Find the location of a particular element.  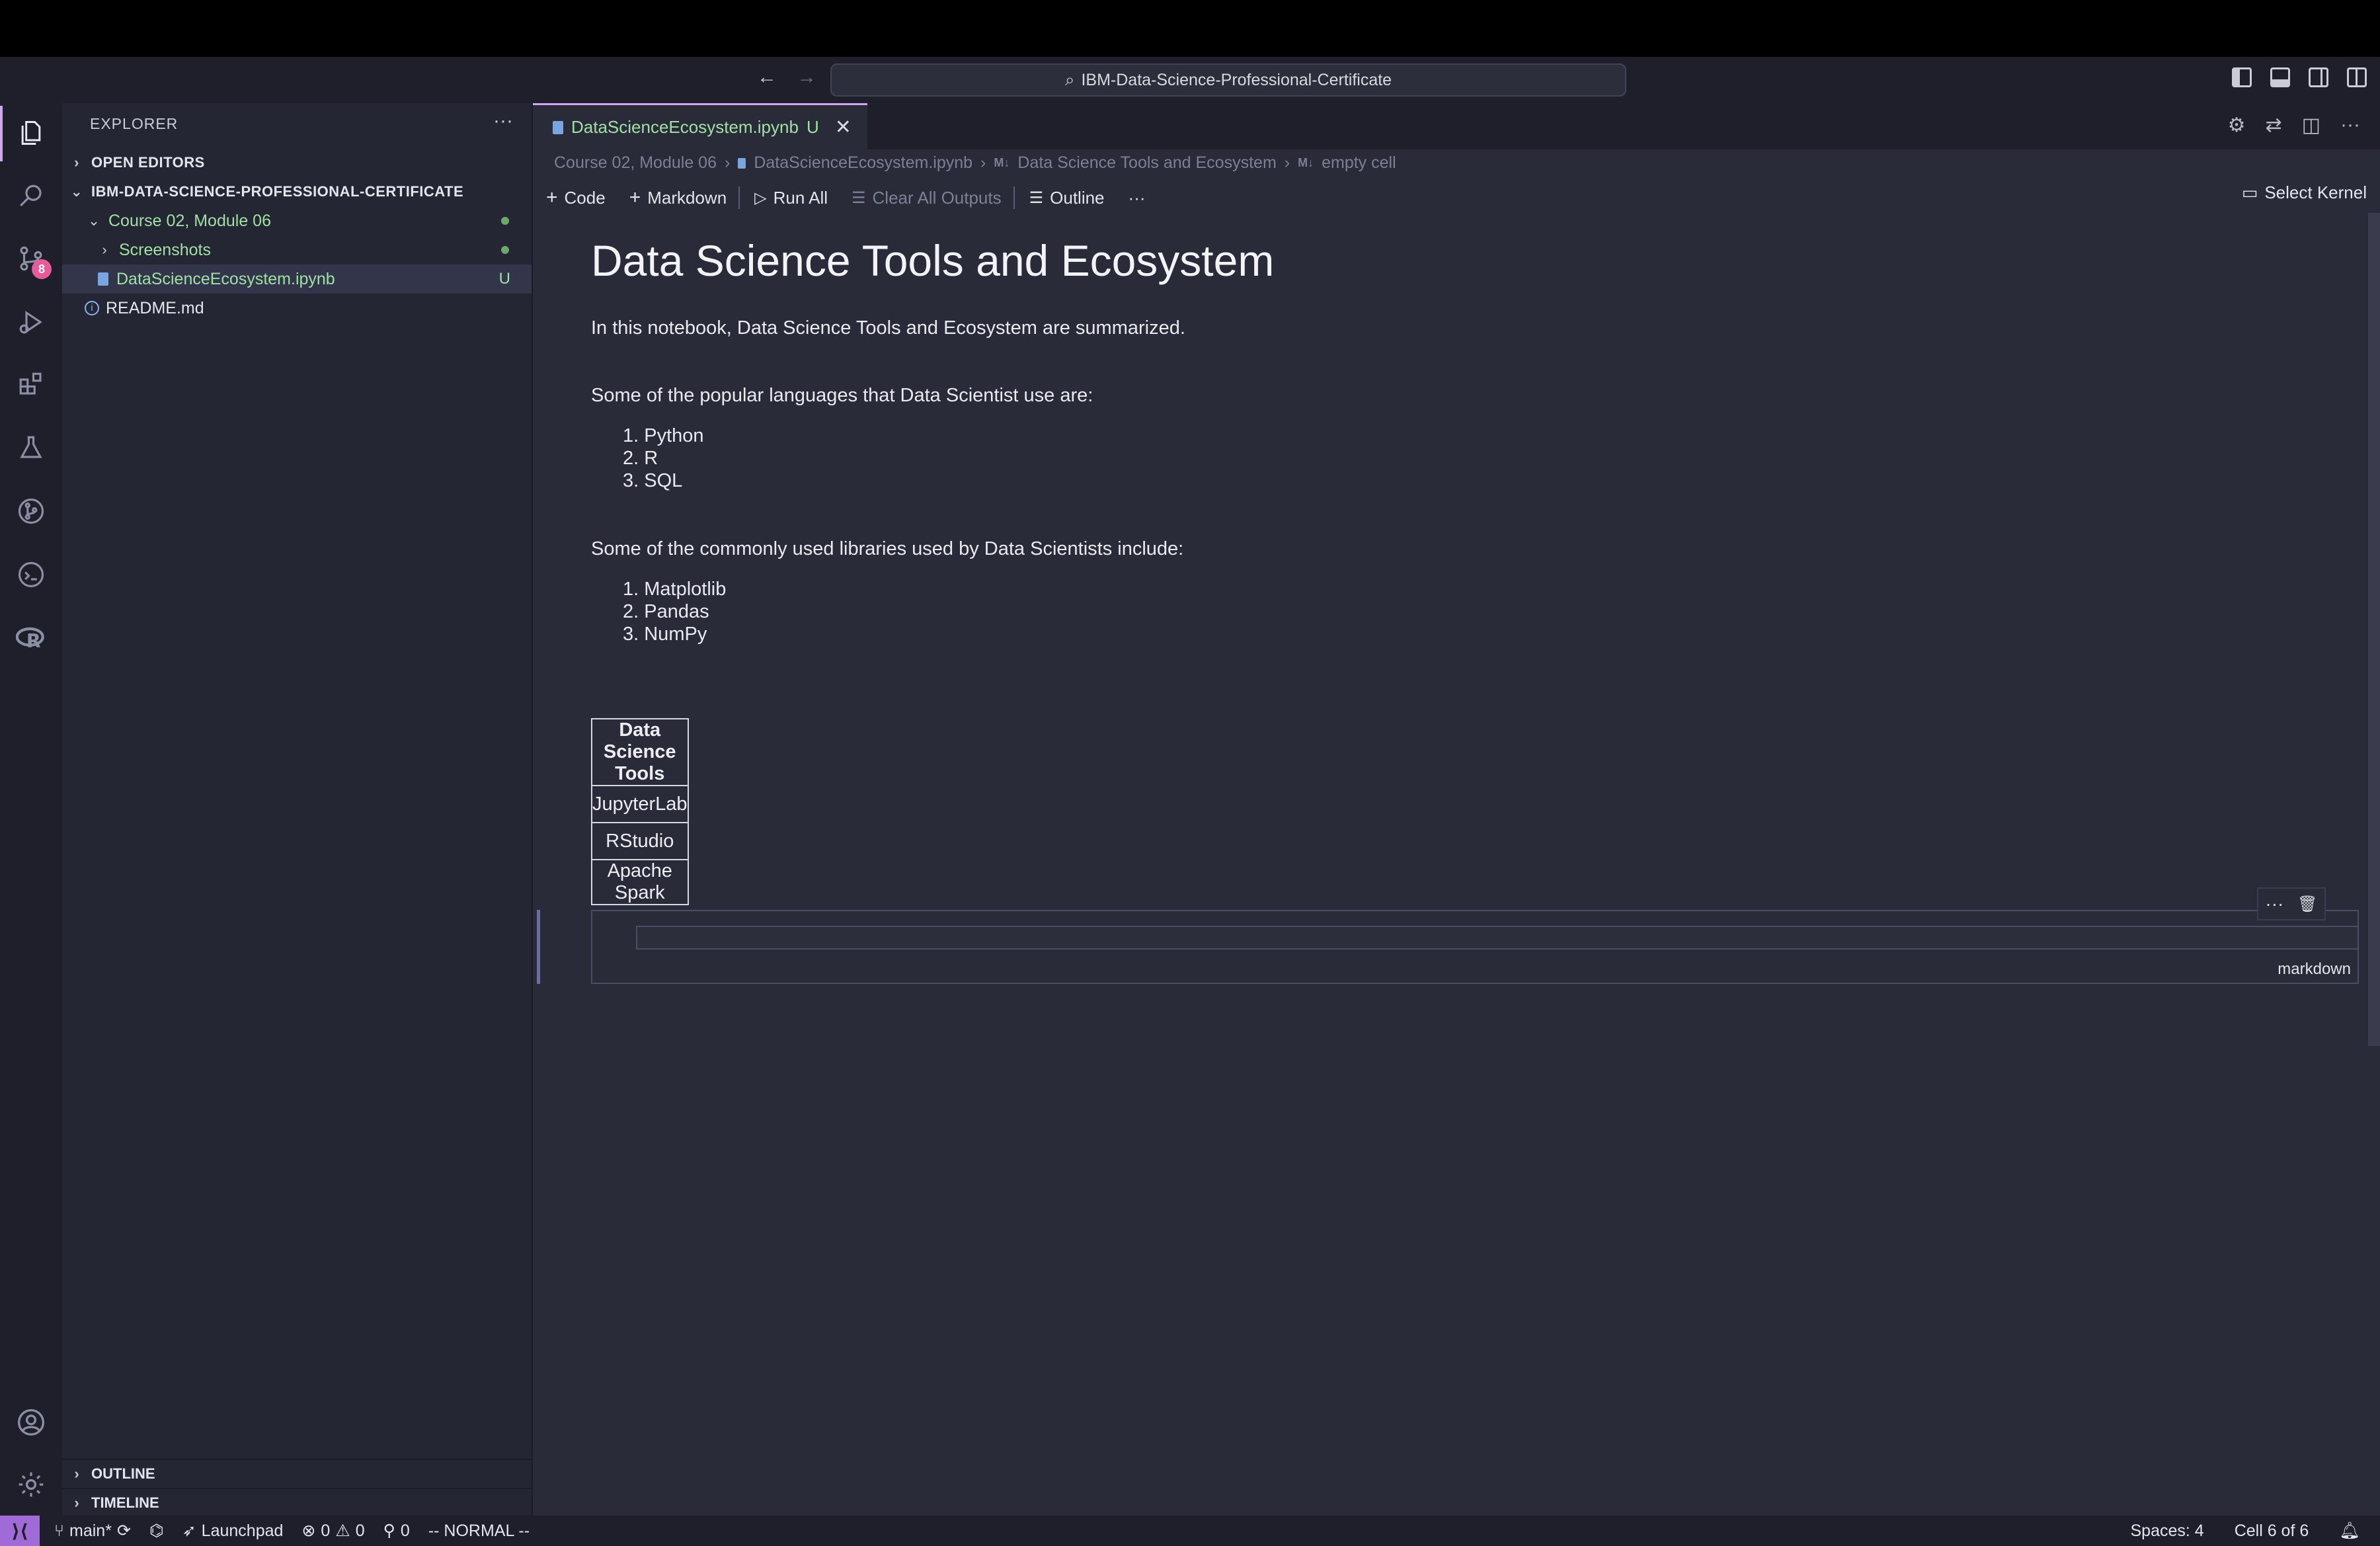

svg-text: R is located at coordinates (33, 641).